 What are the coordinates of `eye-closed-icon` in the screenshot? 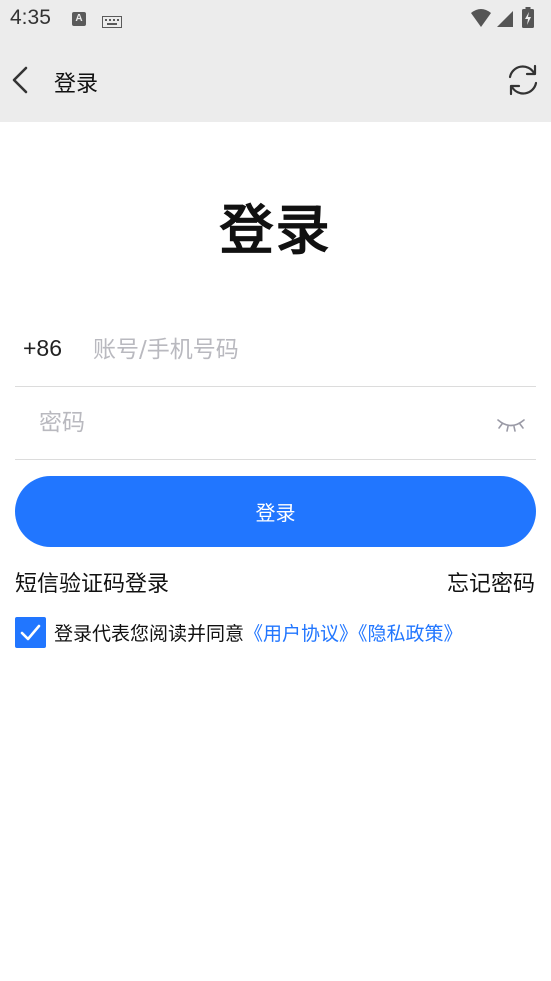 It's located at (511, 425).